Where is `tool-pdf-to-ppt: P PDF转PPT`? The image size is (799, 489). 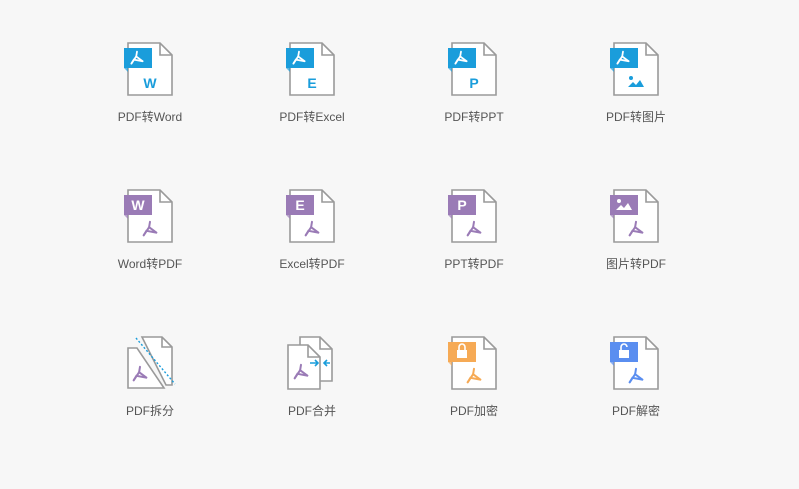
tool-pdf-to-ppt: P PDF转PPT is located at coordinates (474, 82).